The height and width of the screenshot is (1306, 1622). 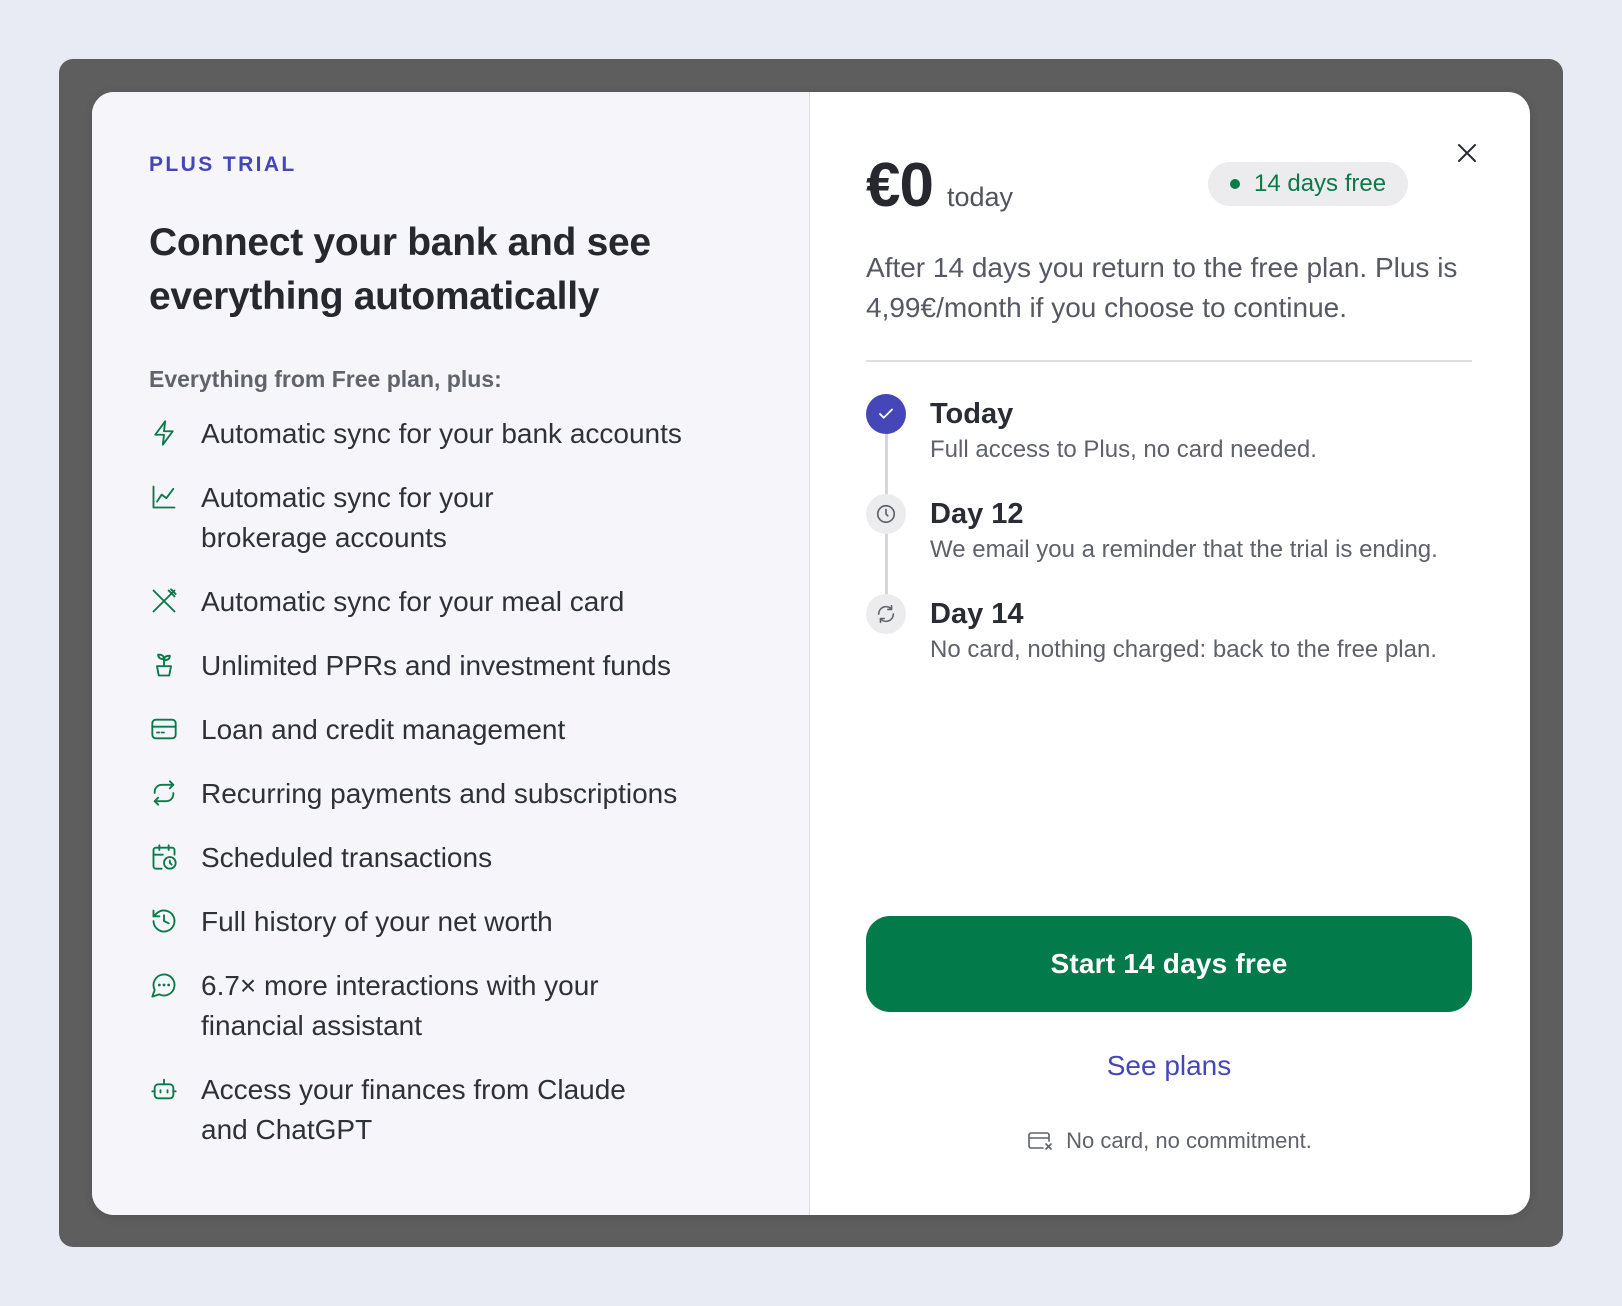 I want to click on no-commitment-label: No card, no commitment., so click(x=1189, y=1140).